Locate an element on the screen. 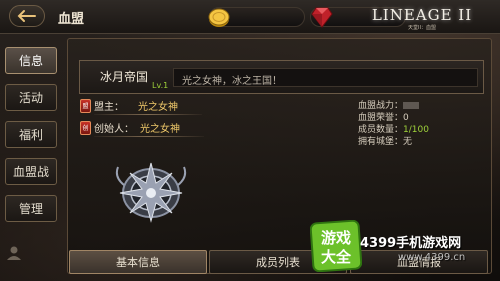 This screenshot has width=500, height=281. founder-value: 光之女神 is located at coordinates (160, 129).